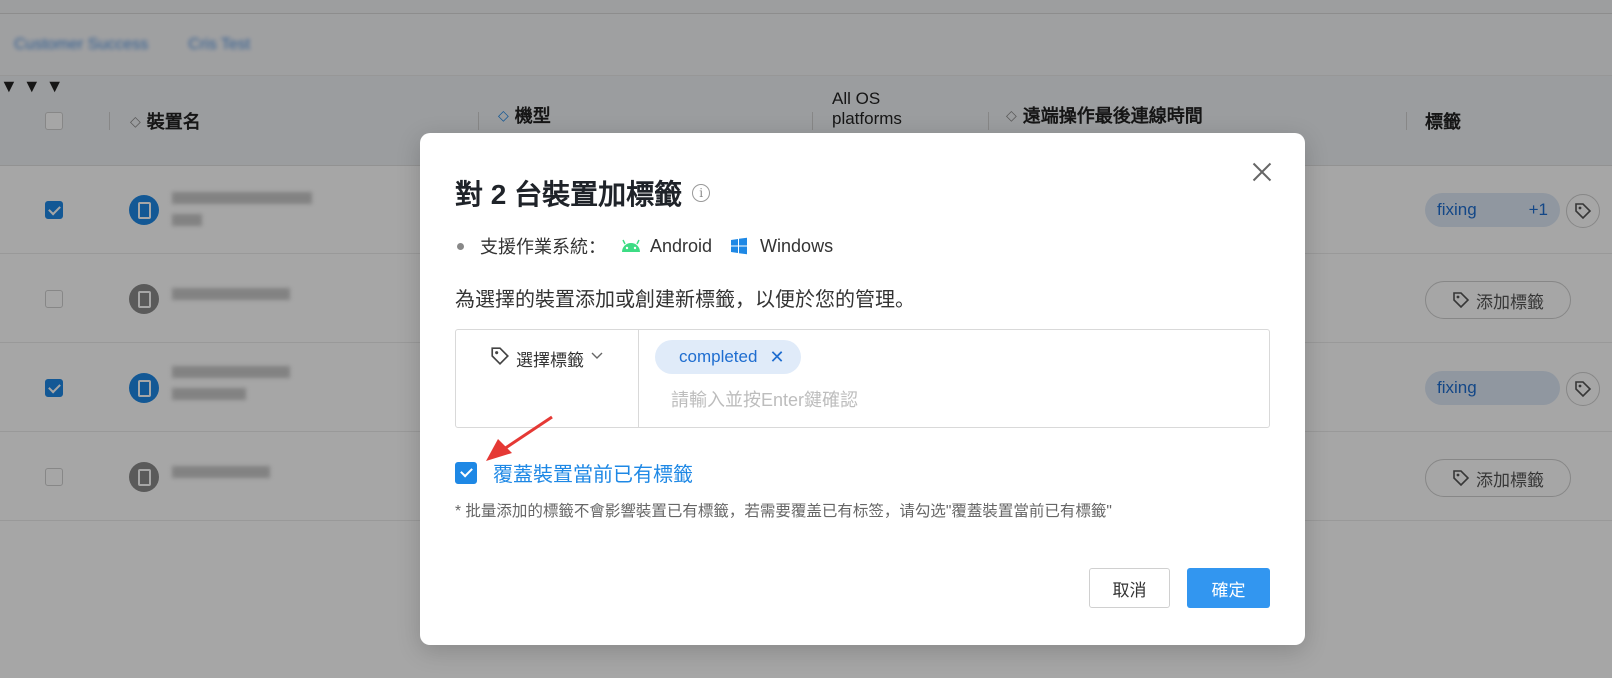 This screenshot has width=1612, height=678. What do you see at coordinates (862, 378) in the screenshot?
I see `tag-picker: 選擇標籤 completed ✕` at bounding box center [862, 378].